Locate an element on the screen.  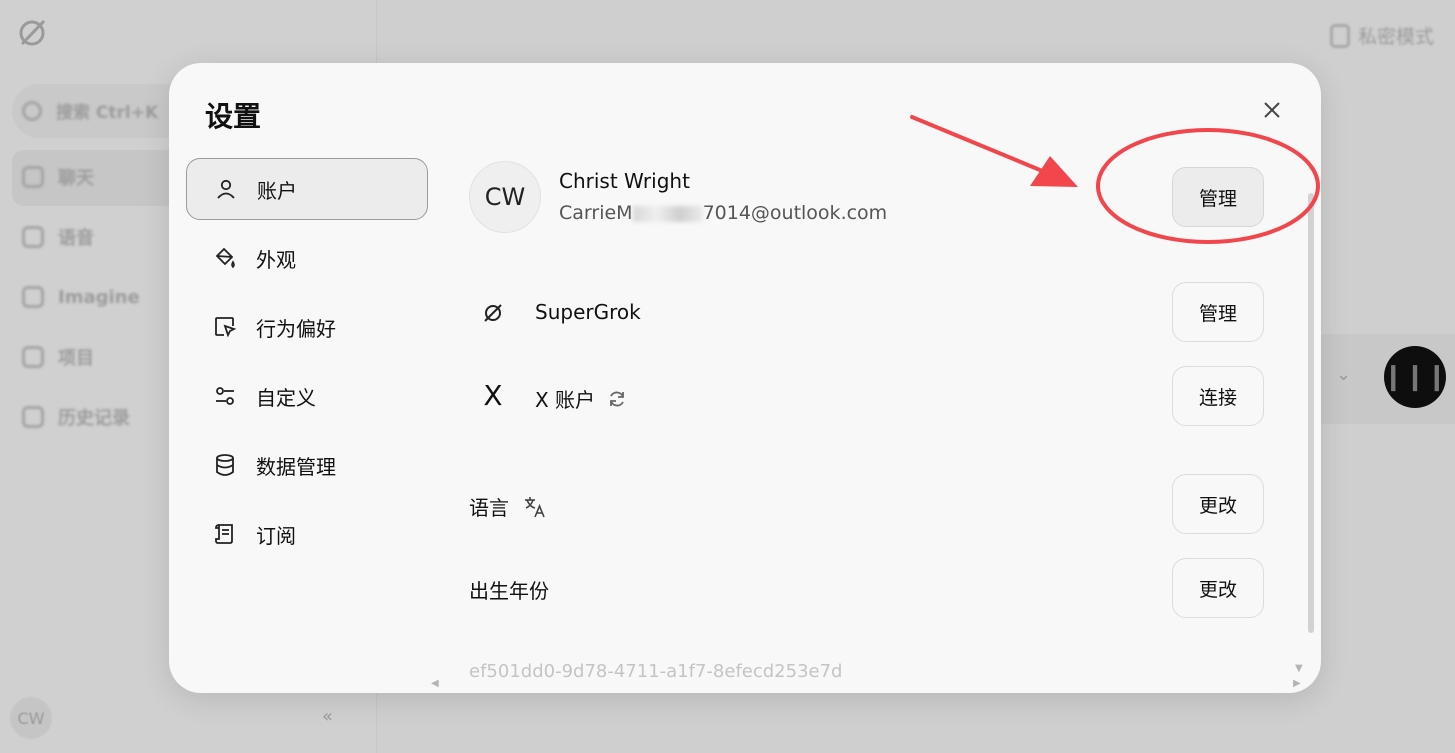
user-icon is located at coordinates (226, 189).